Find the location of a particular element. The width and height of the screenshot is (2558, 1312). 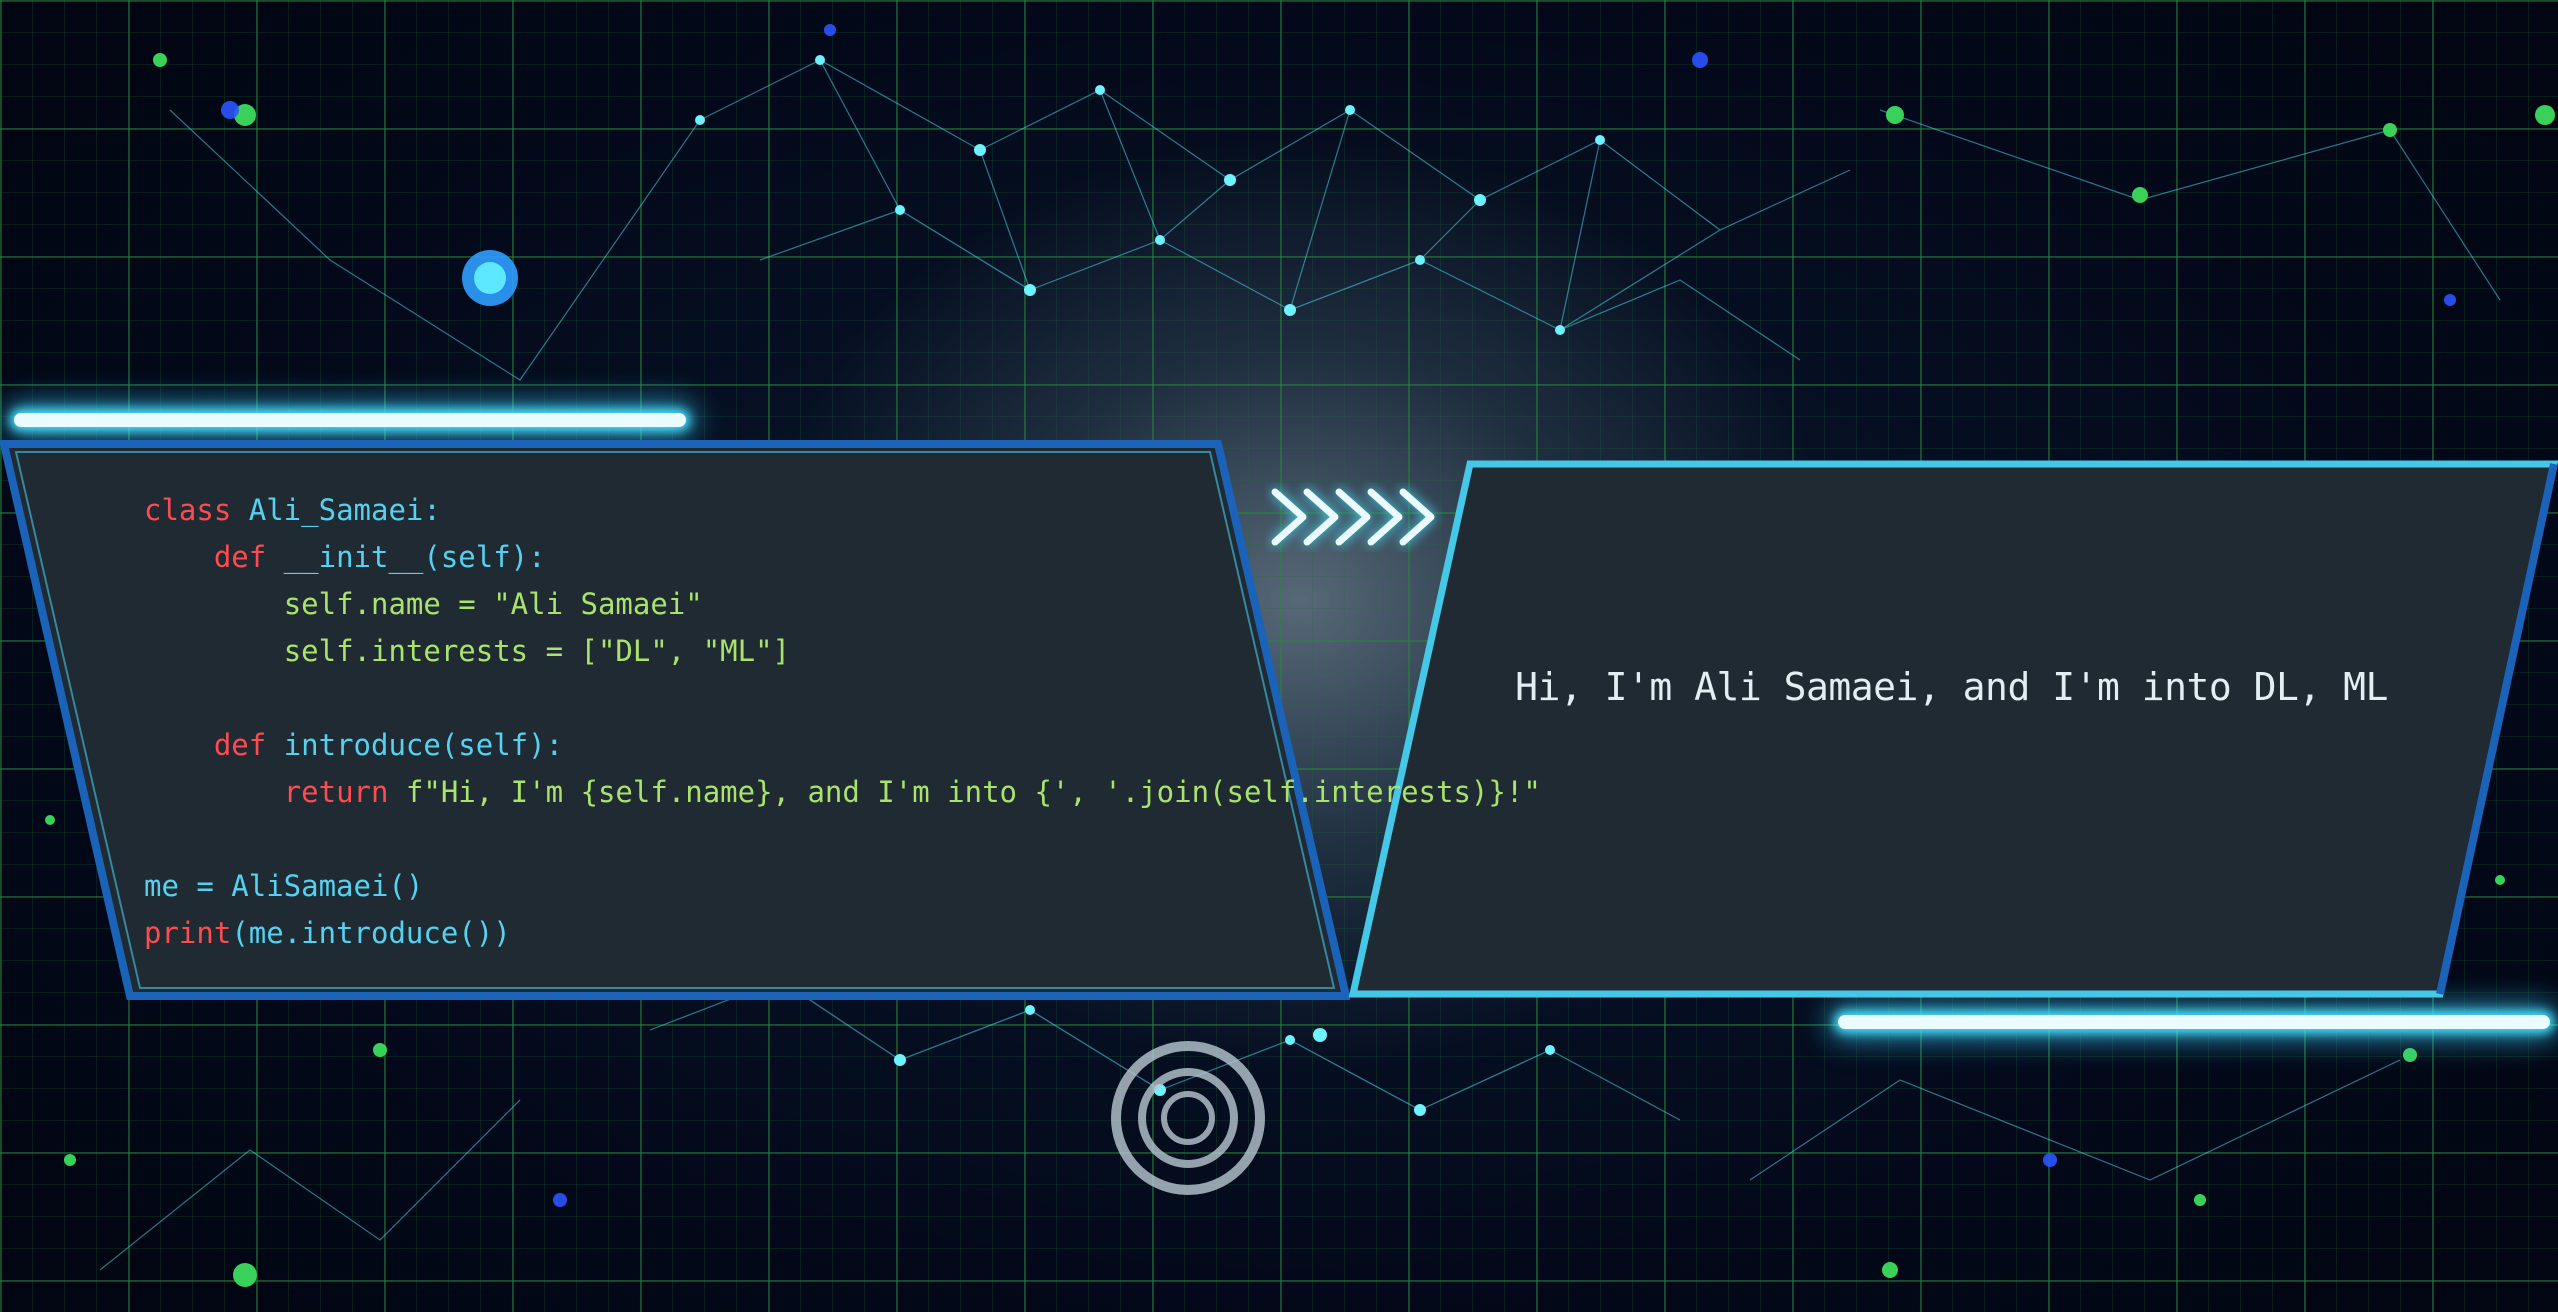

code-token: (me.introduce()) is located at coordinates (371, 933).